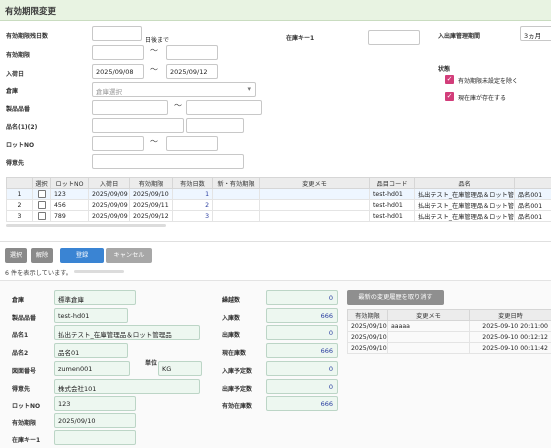  Describe the element at coordinates (99, 271) in the screenshot. I see `count-scrollbar` at that location.